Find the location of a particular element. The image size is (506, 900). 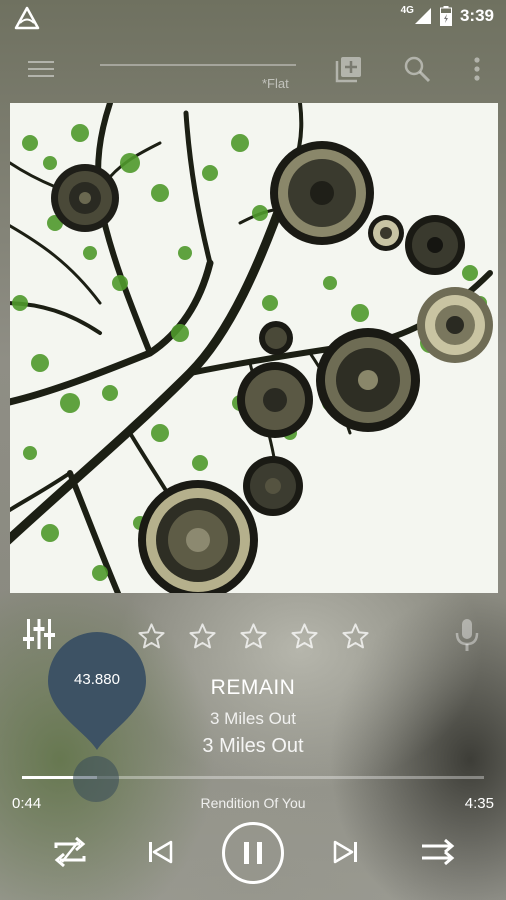

repeat-icon is located at coordinates (70, 852).